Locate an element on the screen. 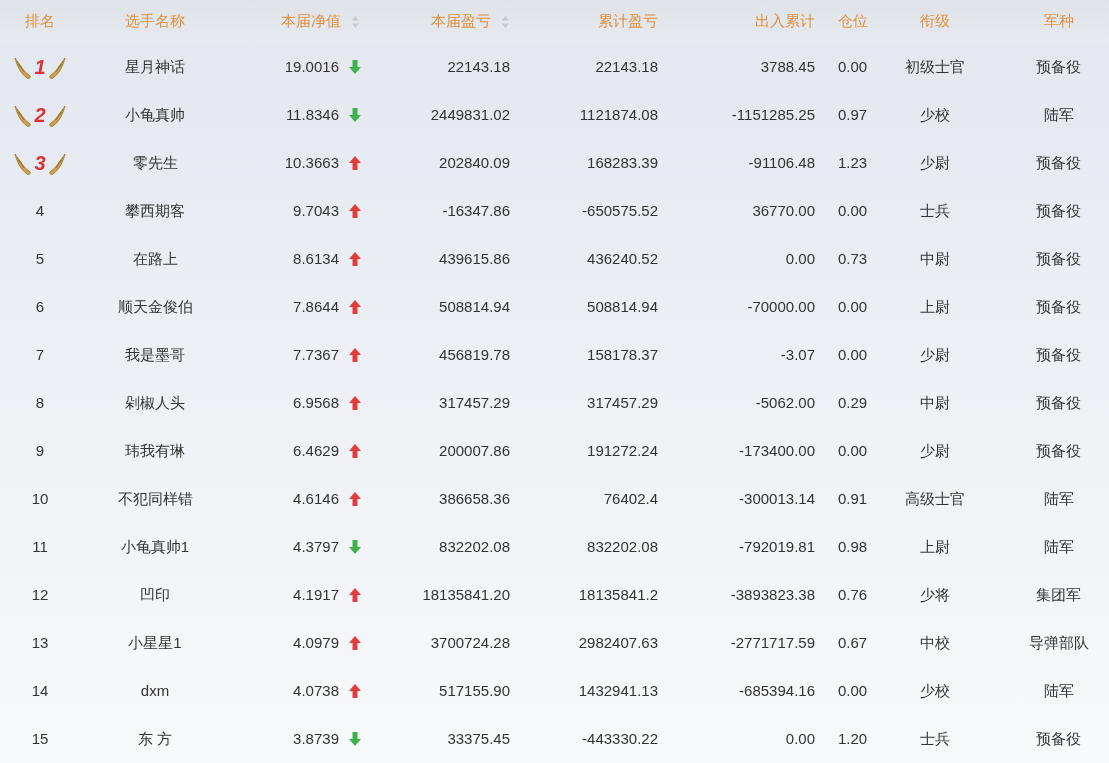  table-cell-text: 0.97 is located at coordinates (852, 114).